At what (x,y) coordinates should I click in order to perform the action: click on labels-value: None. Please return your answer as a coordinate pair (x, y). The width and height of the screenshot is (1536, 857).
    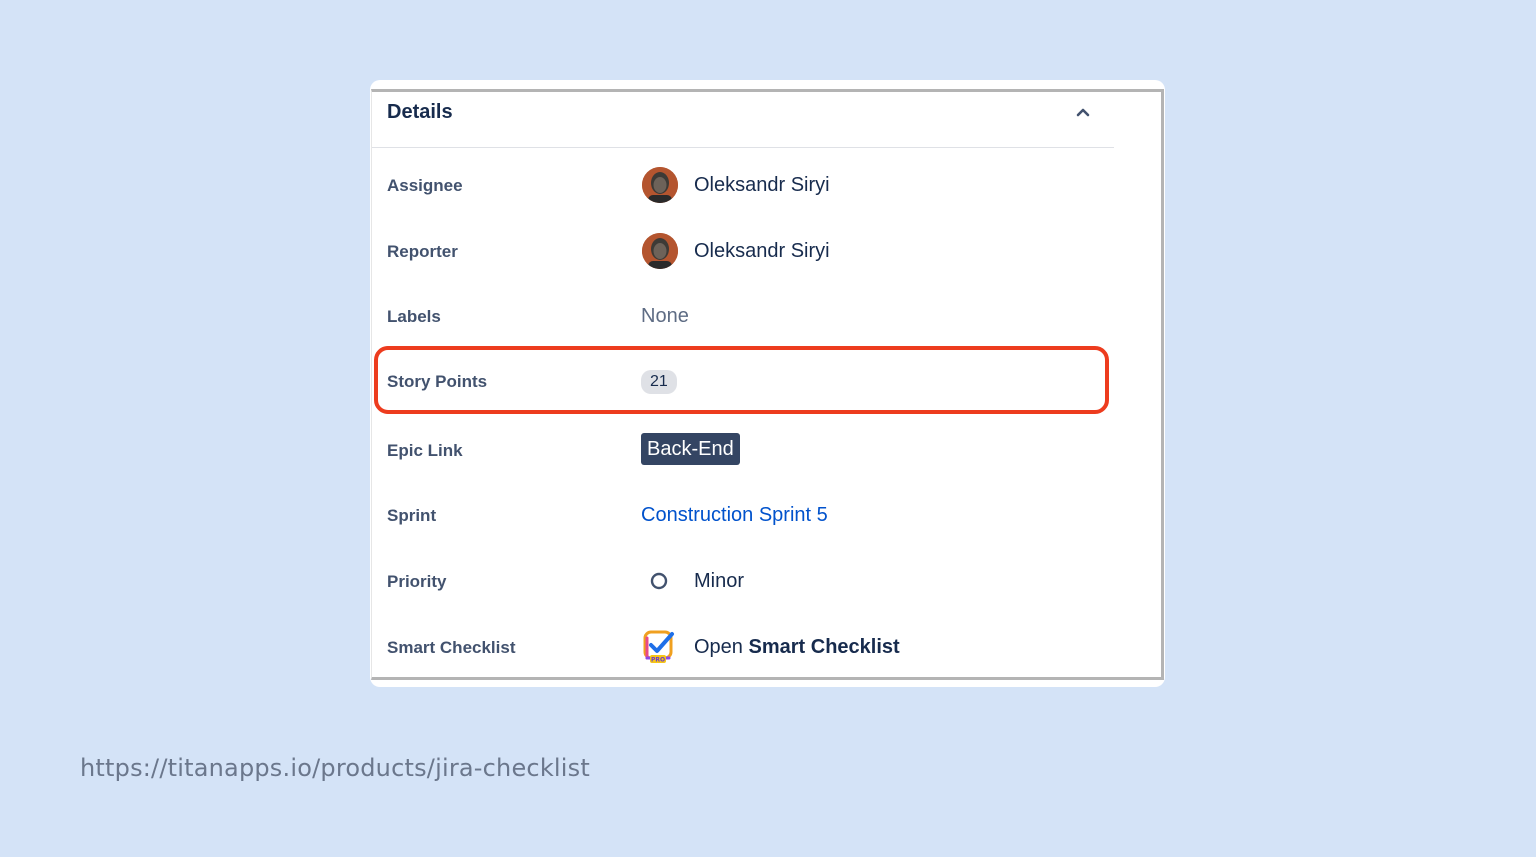
    Looking at the image, I should click on (665, 316).